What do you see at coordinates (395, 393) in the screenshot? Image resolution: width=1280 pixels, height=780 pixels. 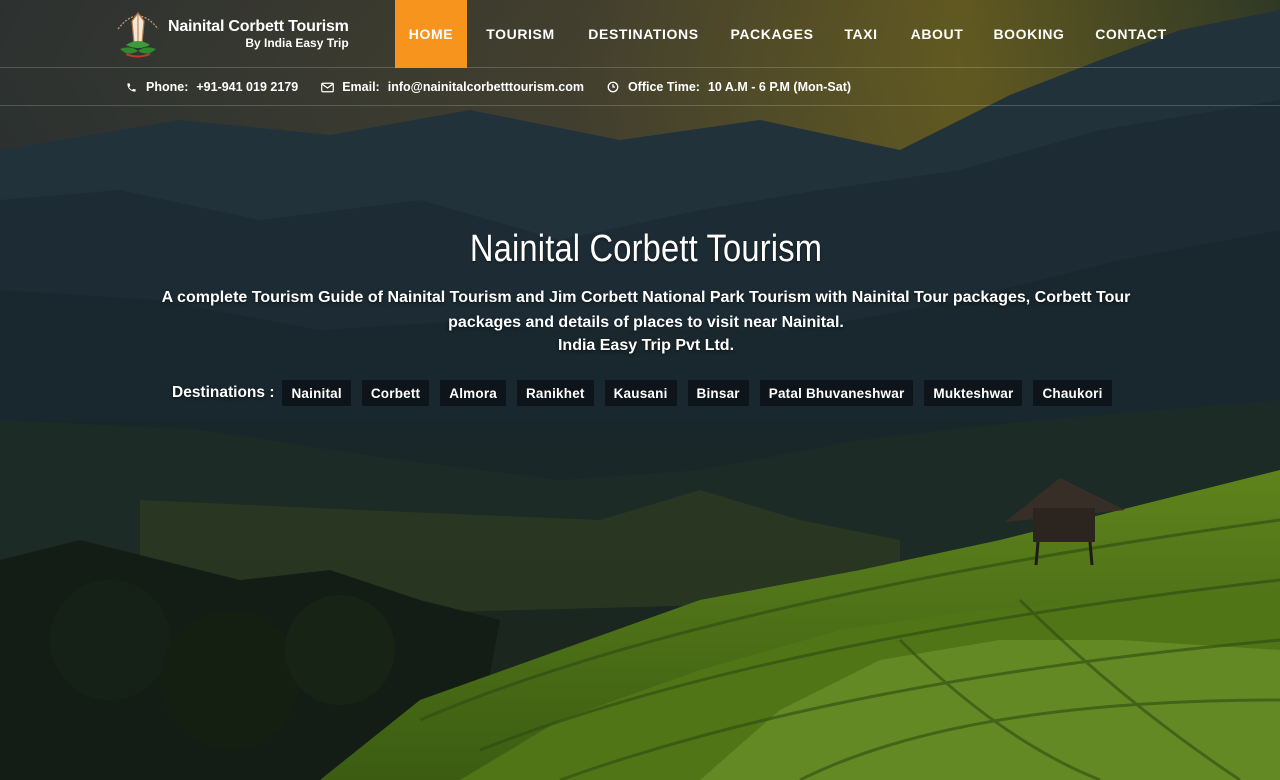 I see `destination-chip-corbett: Corbett` at bounding box center [395, 393].